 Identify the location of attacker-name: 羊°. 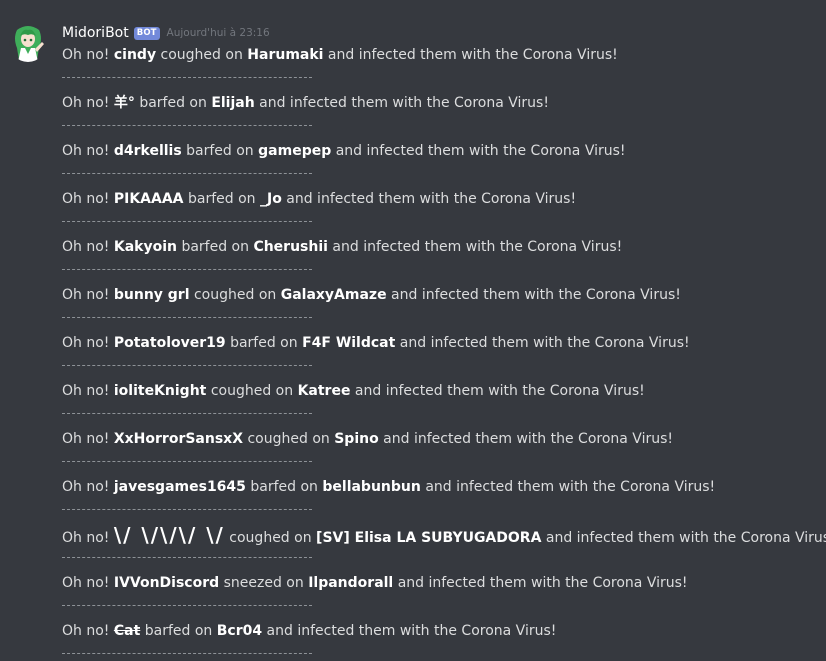
(124, 103).